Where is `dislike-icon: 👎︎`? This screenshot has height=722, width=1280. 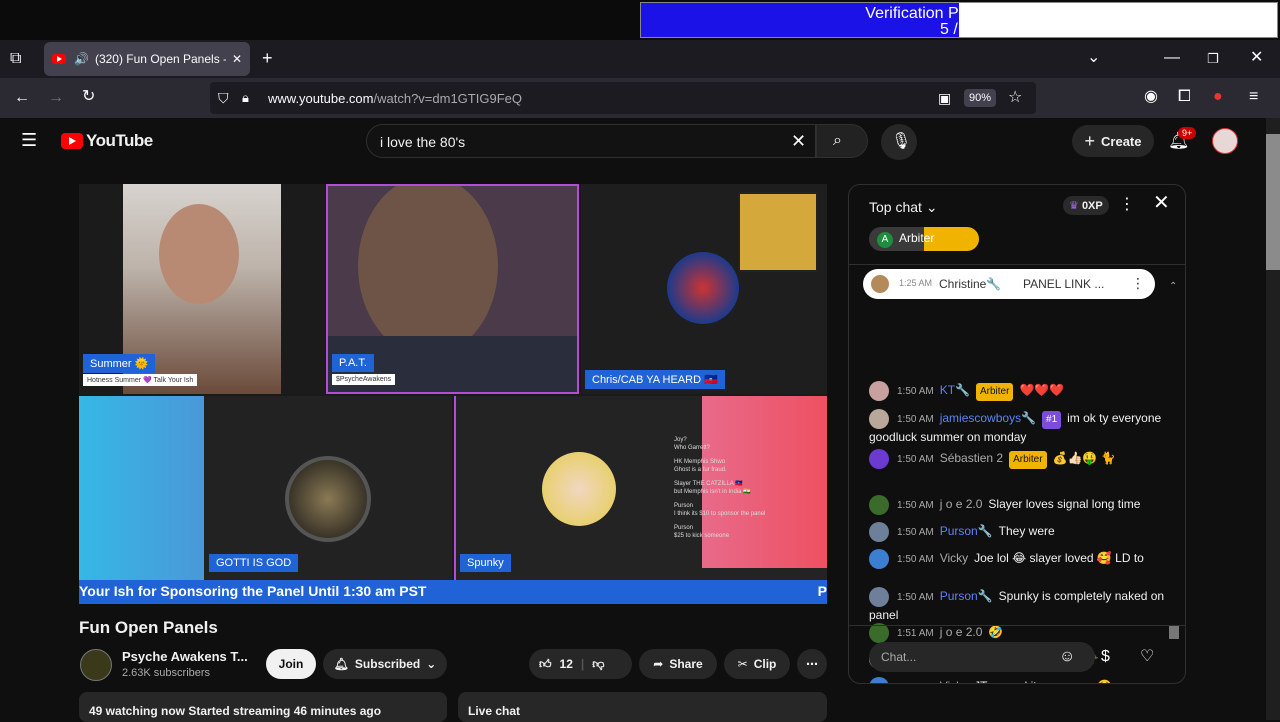
dislike-icon: 👎︎ is located at coordinates (598, 664).